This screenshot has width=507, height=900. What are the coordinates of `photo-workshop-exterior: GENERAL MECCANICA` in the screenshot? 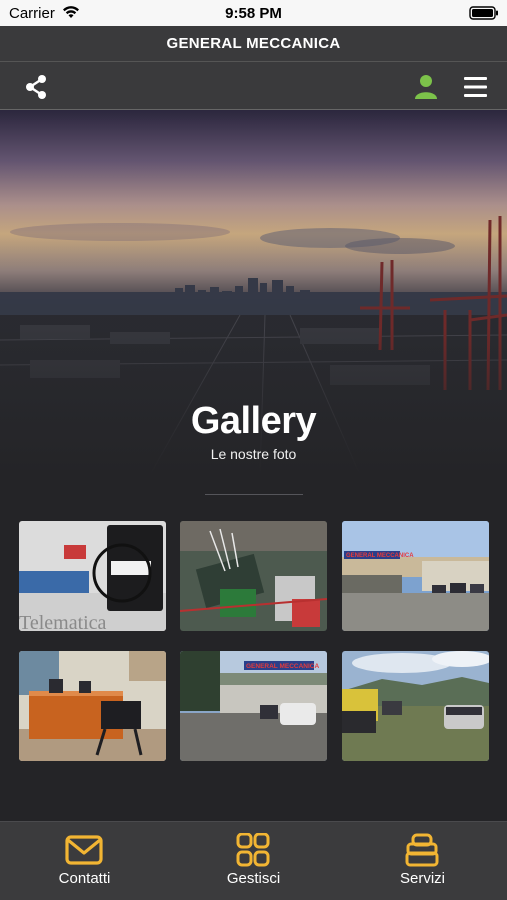 It's located at (415, 576).